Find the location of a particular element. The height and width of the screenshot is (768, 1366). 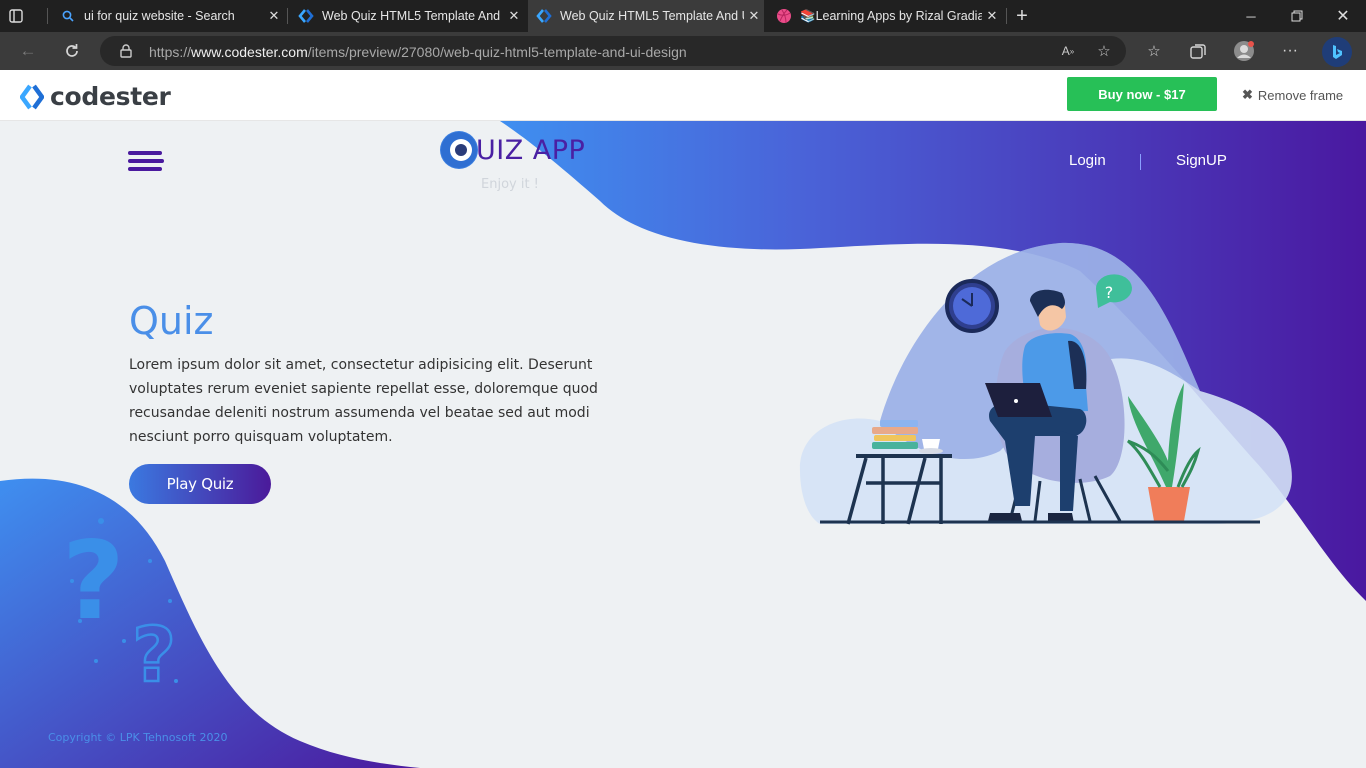

tab-title: 📚Learning Apps by Rizal Gradial is located at coordinates (891, 15).